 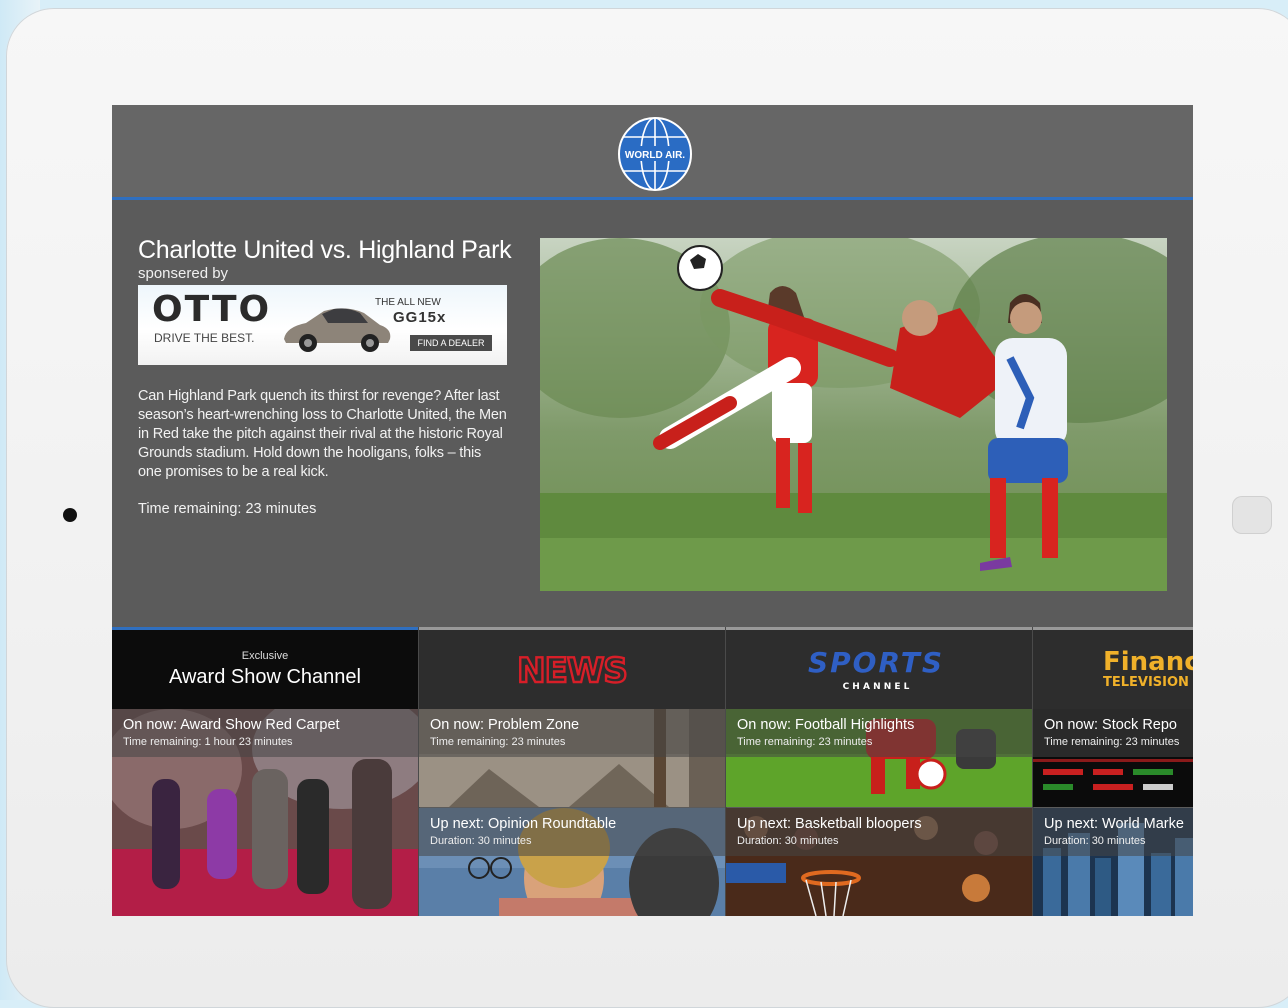 I want to click on news-logo-text: NEWS, so click(x=572, y=671).